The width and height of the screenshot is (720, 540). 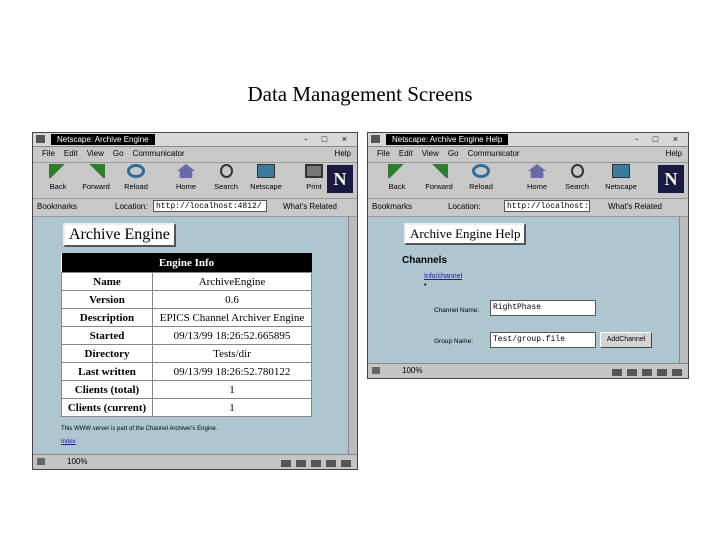 What do you see at coordinates (447, 139) in the screenshot?
I see `window-title: Netscape: Archive Engine Help` at bounding box center [447, 139].